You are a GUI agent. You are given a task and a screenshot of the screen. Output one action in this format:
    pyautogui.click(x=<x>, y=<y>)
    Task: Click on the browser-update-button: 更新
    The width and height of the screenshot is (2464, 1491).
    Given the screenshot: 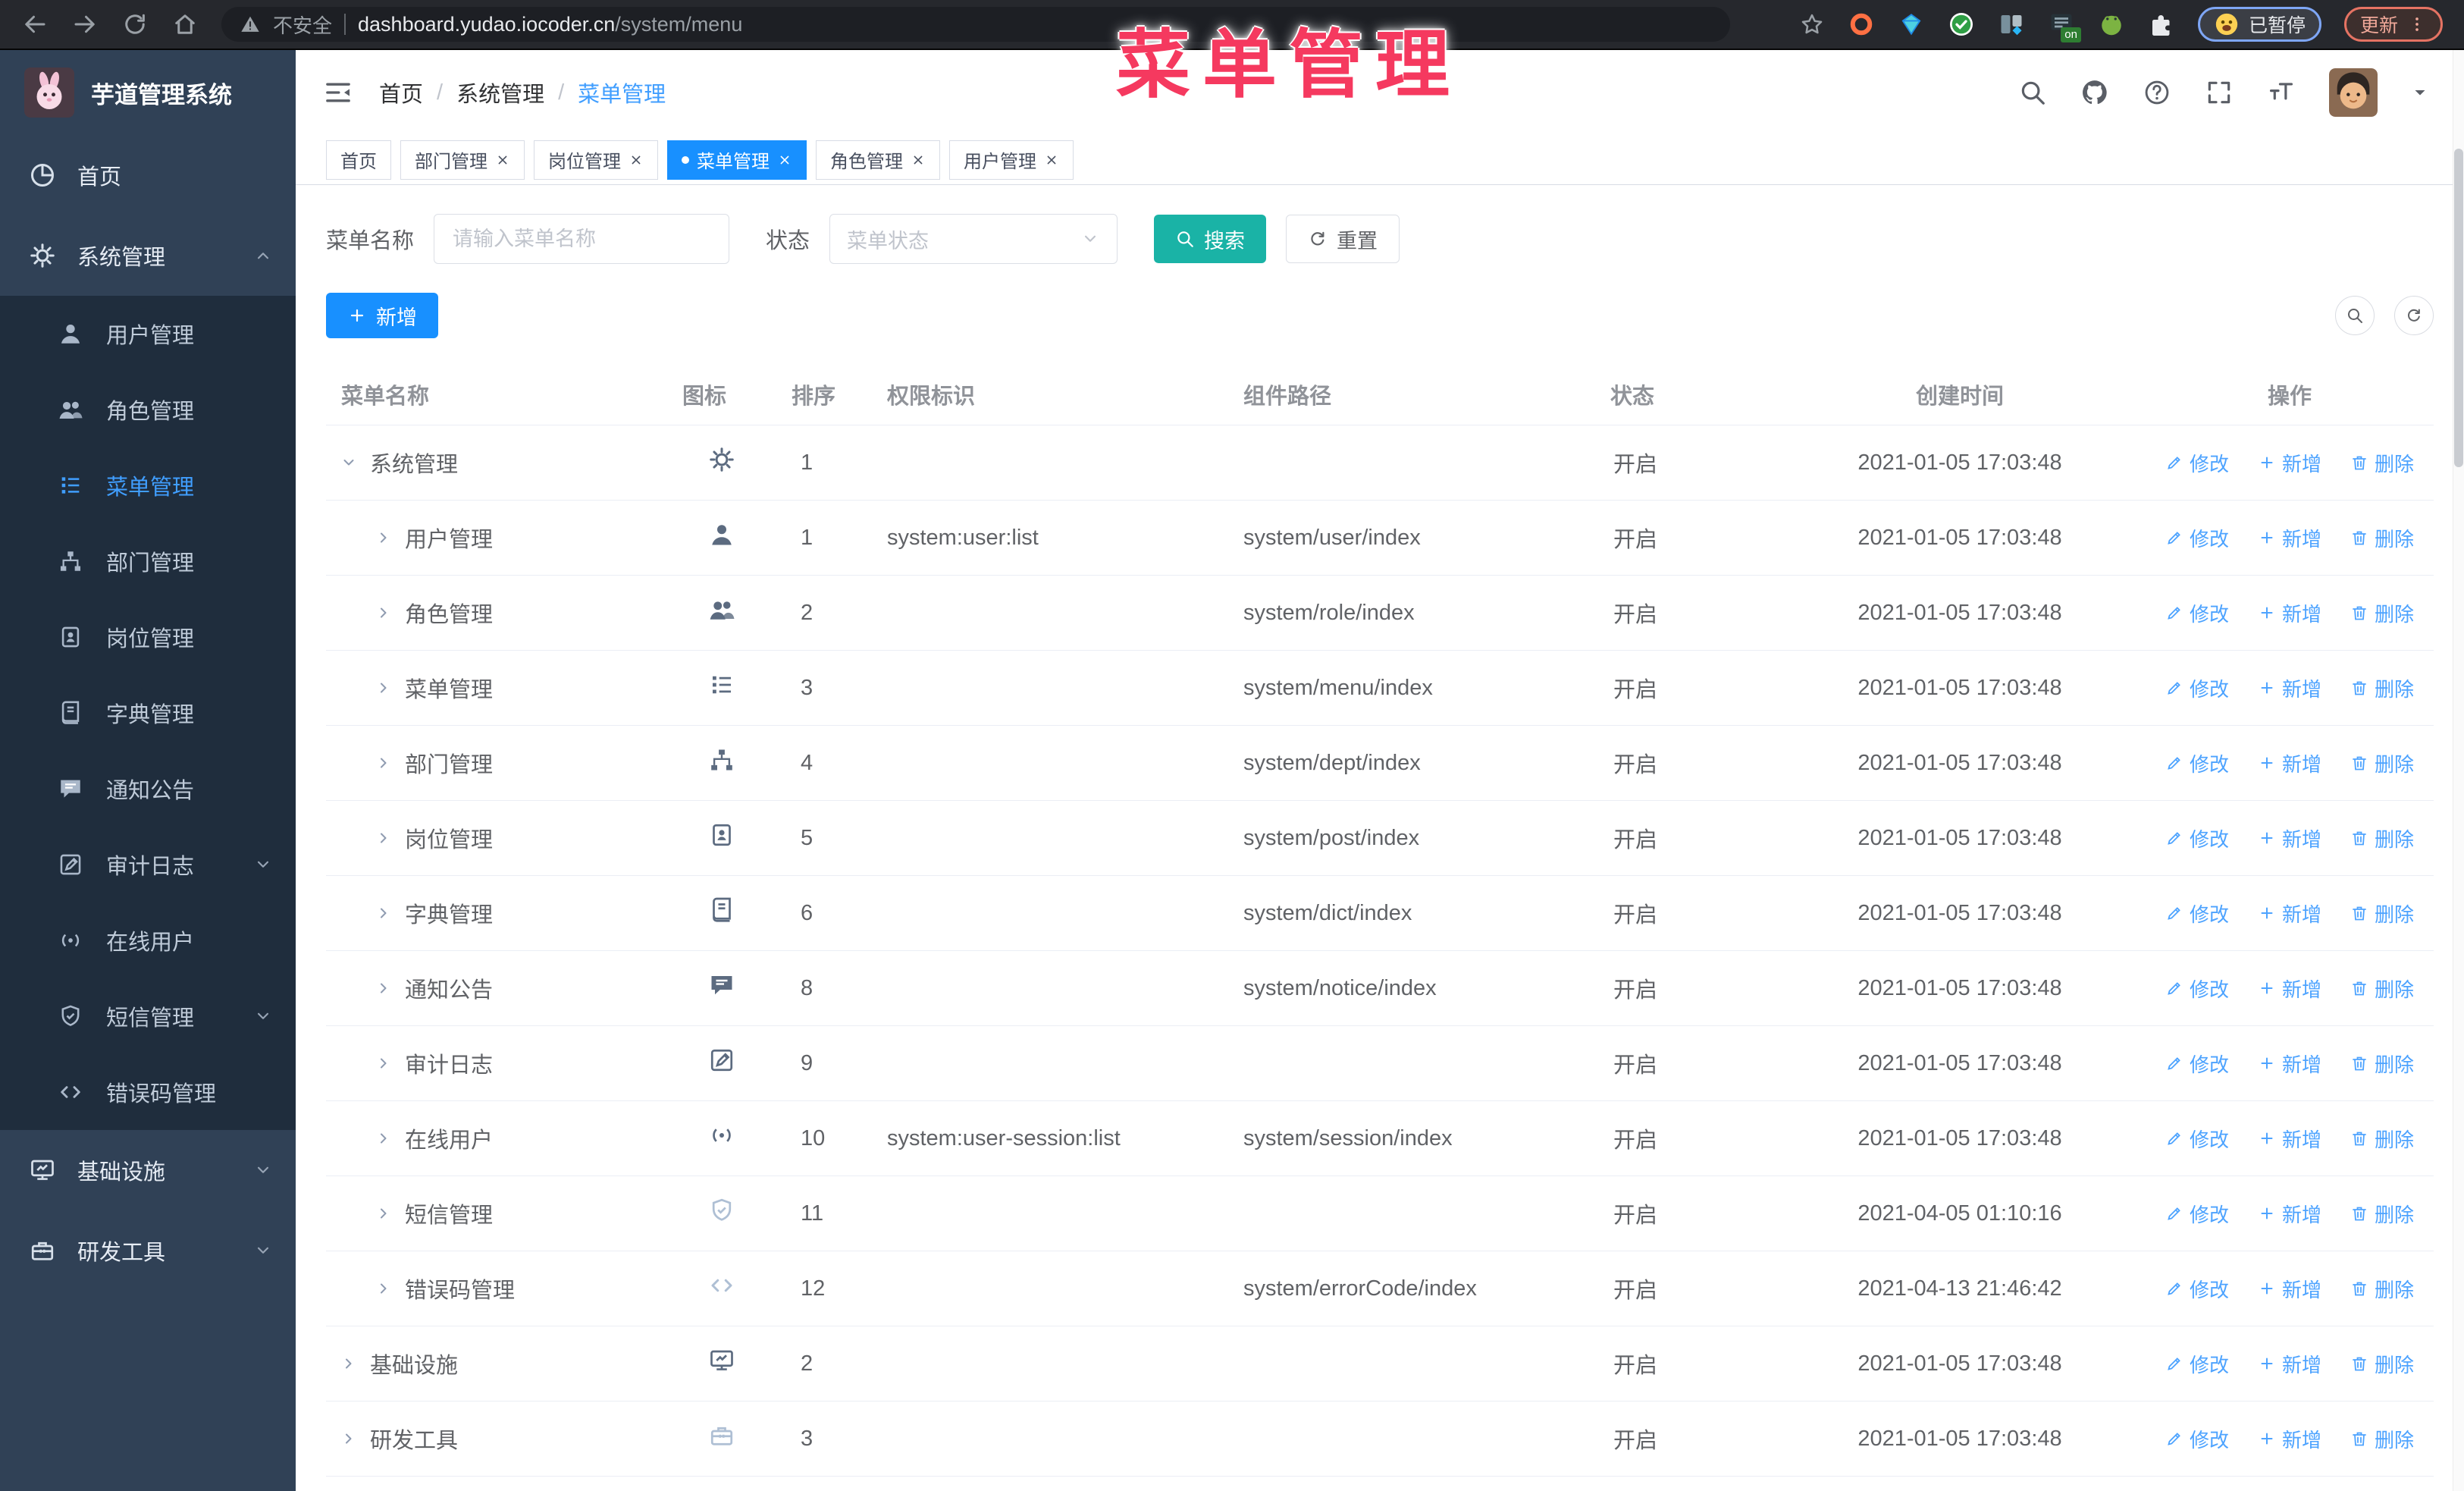 What is the action you would take?
    pyautogui.click(x=2393, y=24)
    